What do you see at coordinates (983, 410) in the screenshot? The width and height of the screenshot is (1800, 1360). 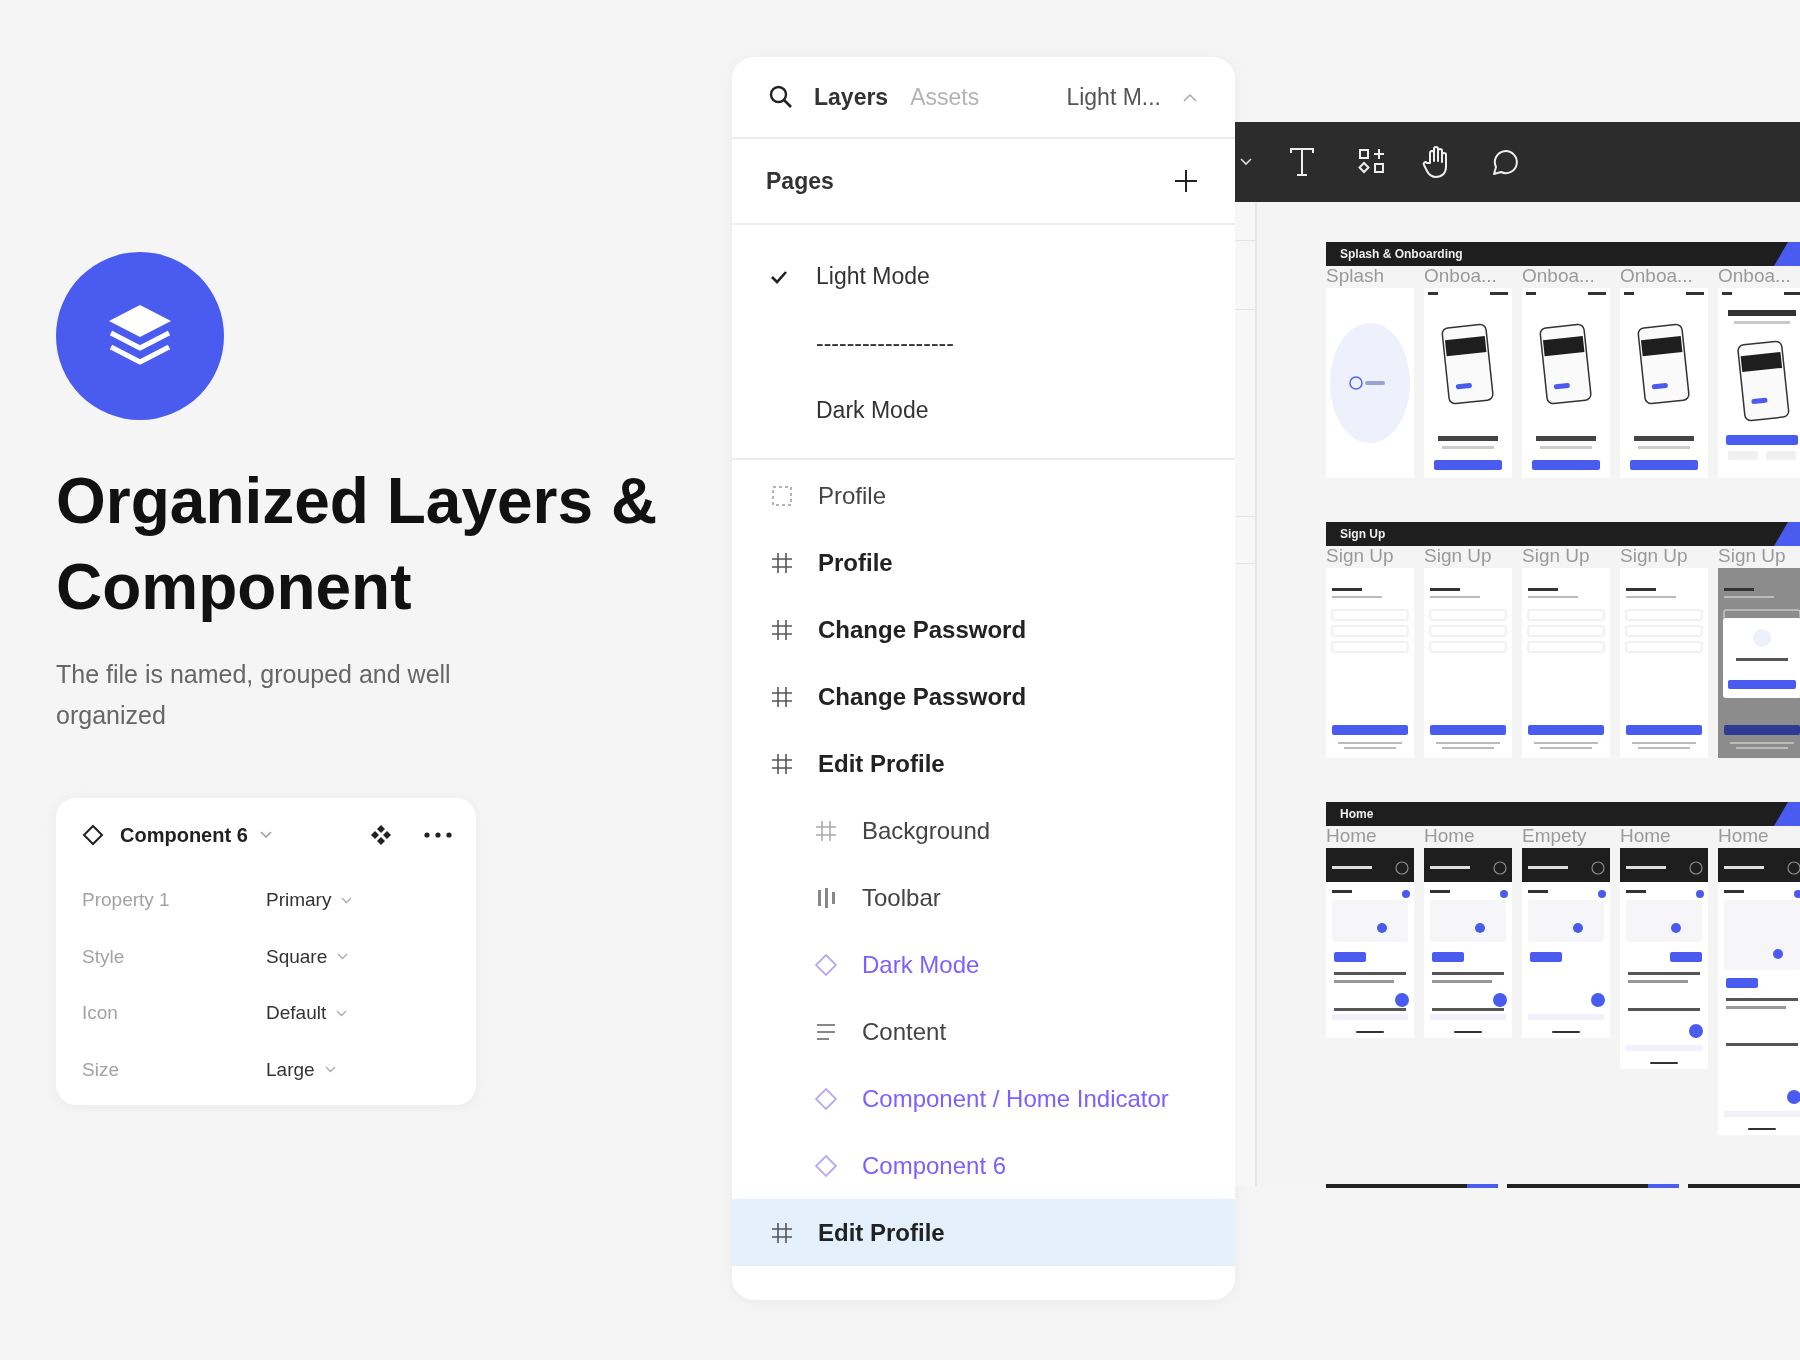 I see `page-item: Dark Mode` at bounding box center [983, 410].